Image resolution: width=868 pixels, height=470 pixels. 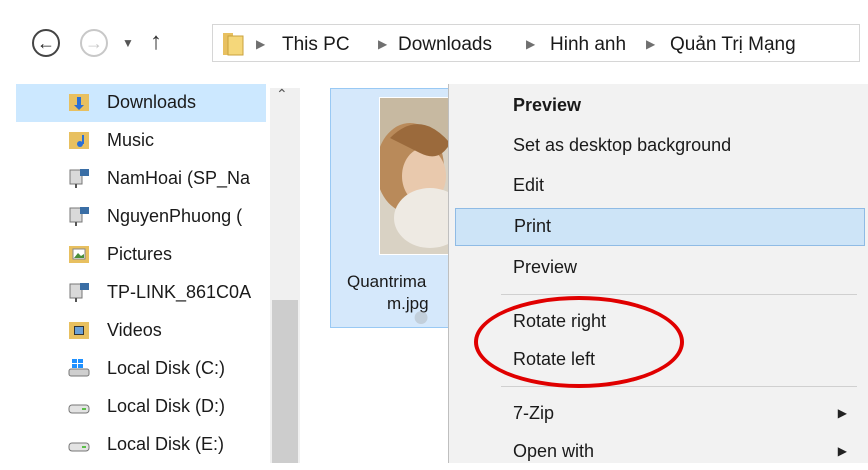 I want to click on sidebar-item-local-disk-d: Local Disk (D:), so click(x=141, y=407).